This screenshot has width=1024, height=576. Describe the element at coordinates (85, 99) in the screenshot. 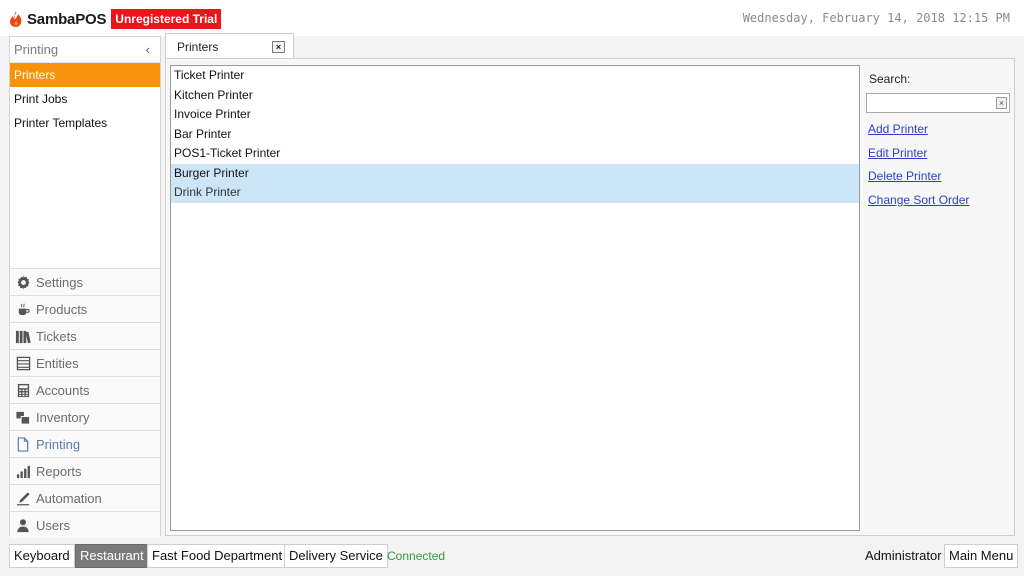

I see `sub-item-print-jobs: Print Jobs` at that location.